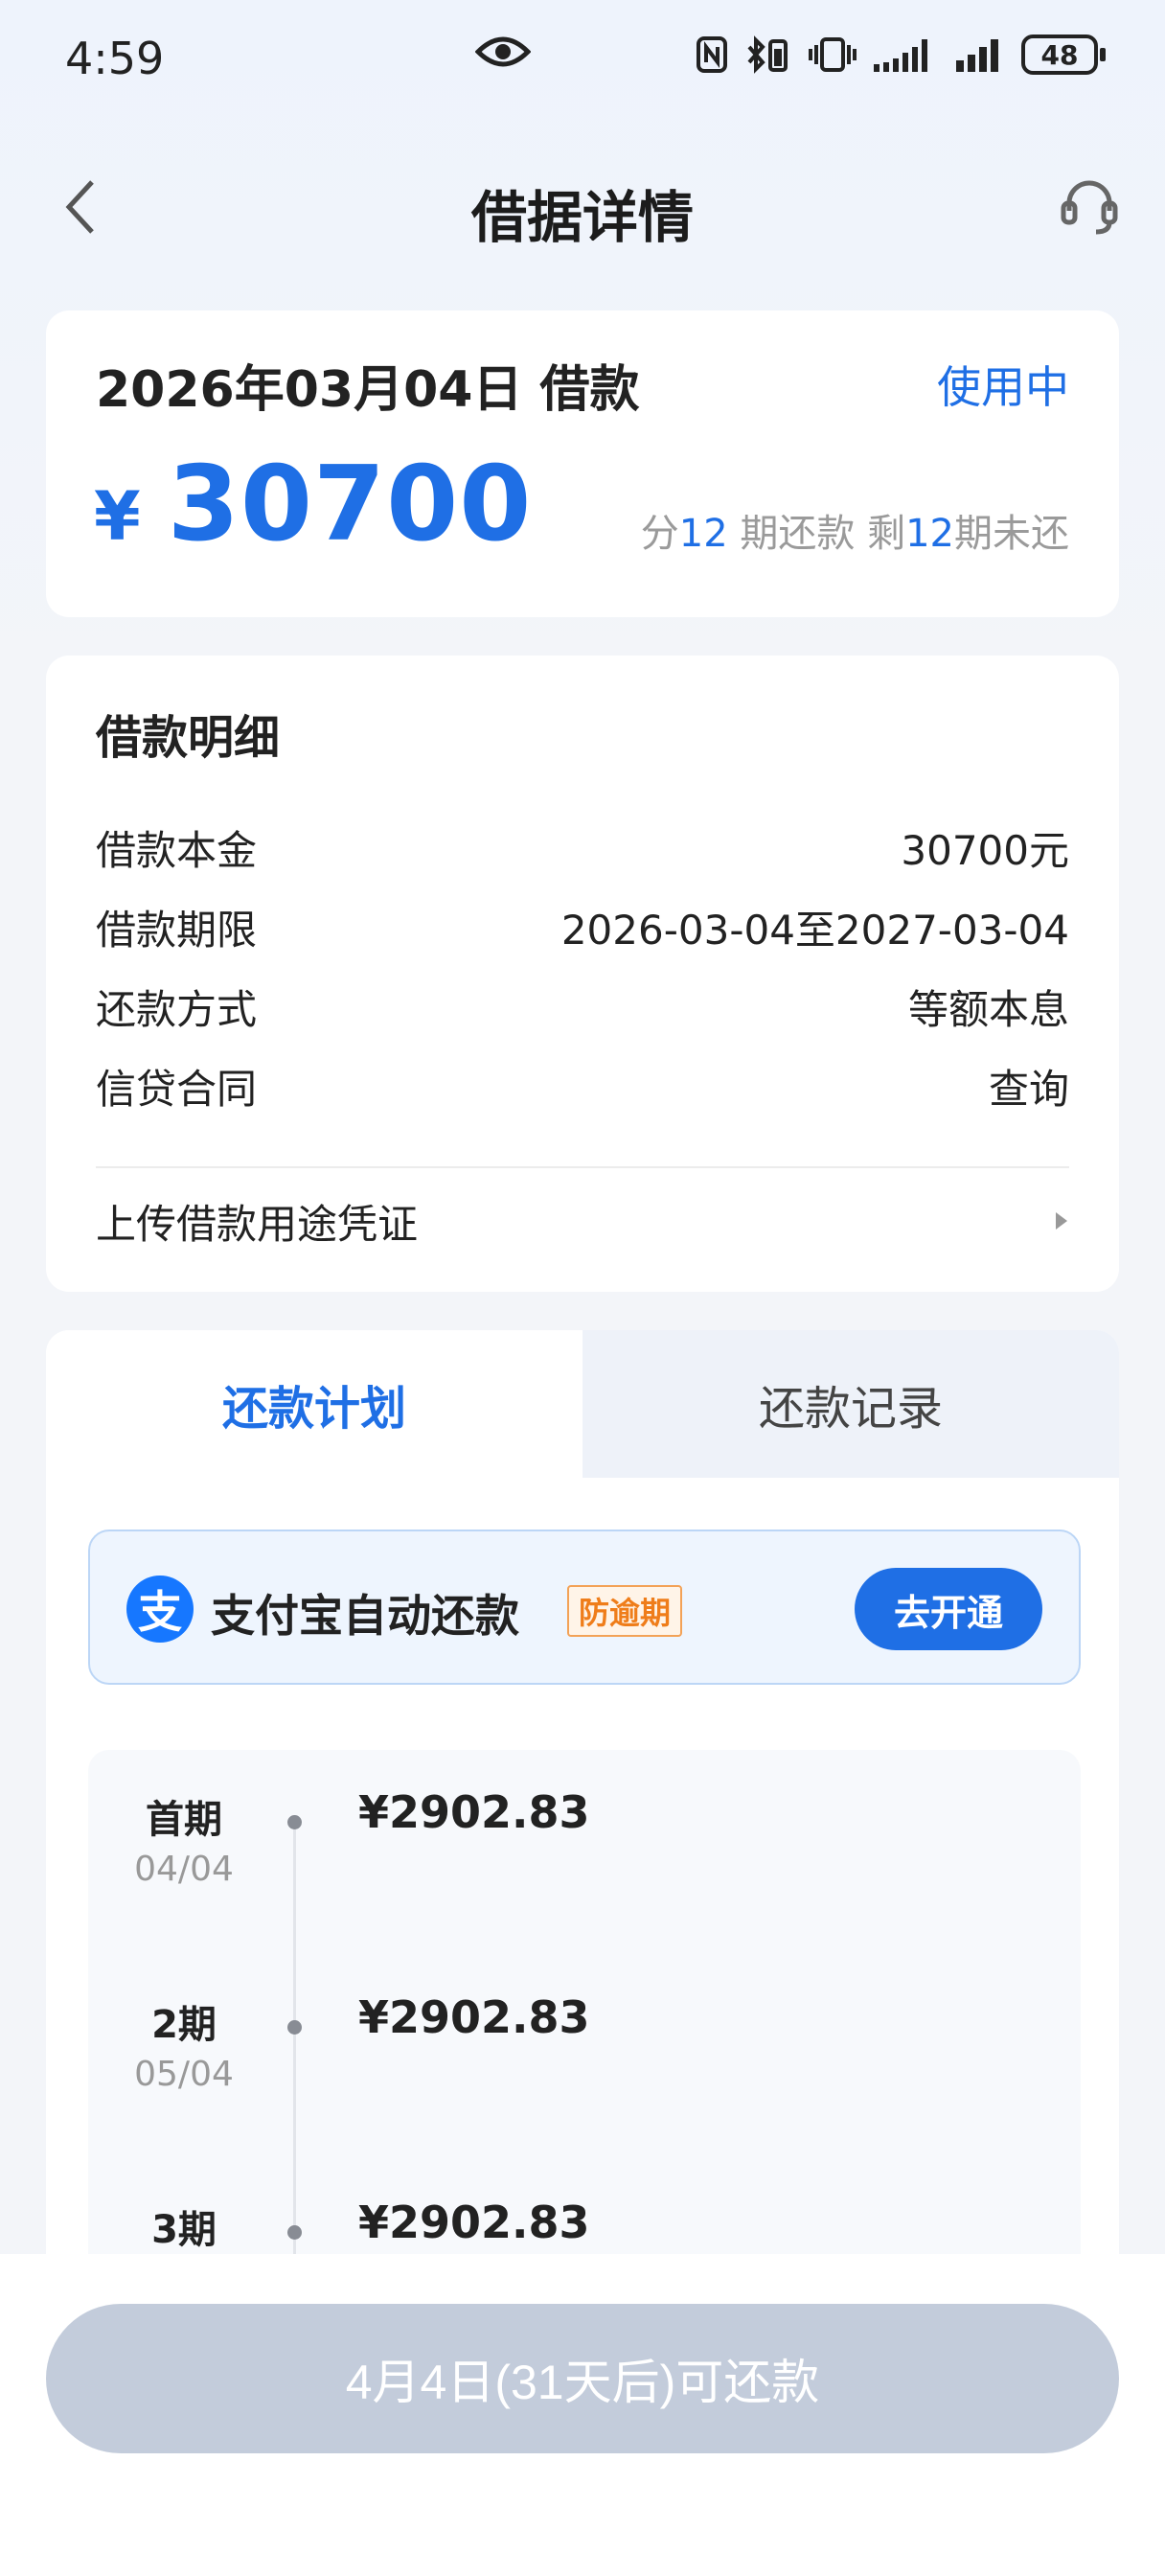 The height and width of the screenshot is (2576, 1165). I want to click on detail-label: 借款期限, so click(177, 930).